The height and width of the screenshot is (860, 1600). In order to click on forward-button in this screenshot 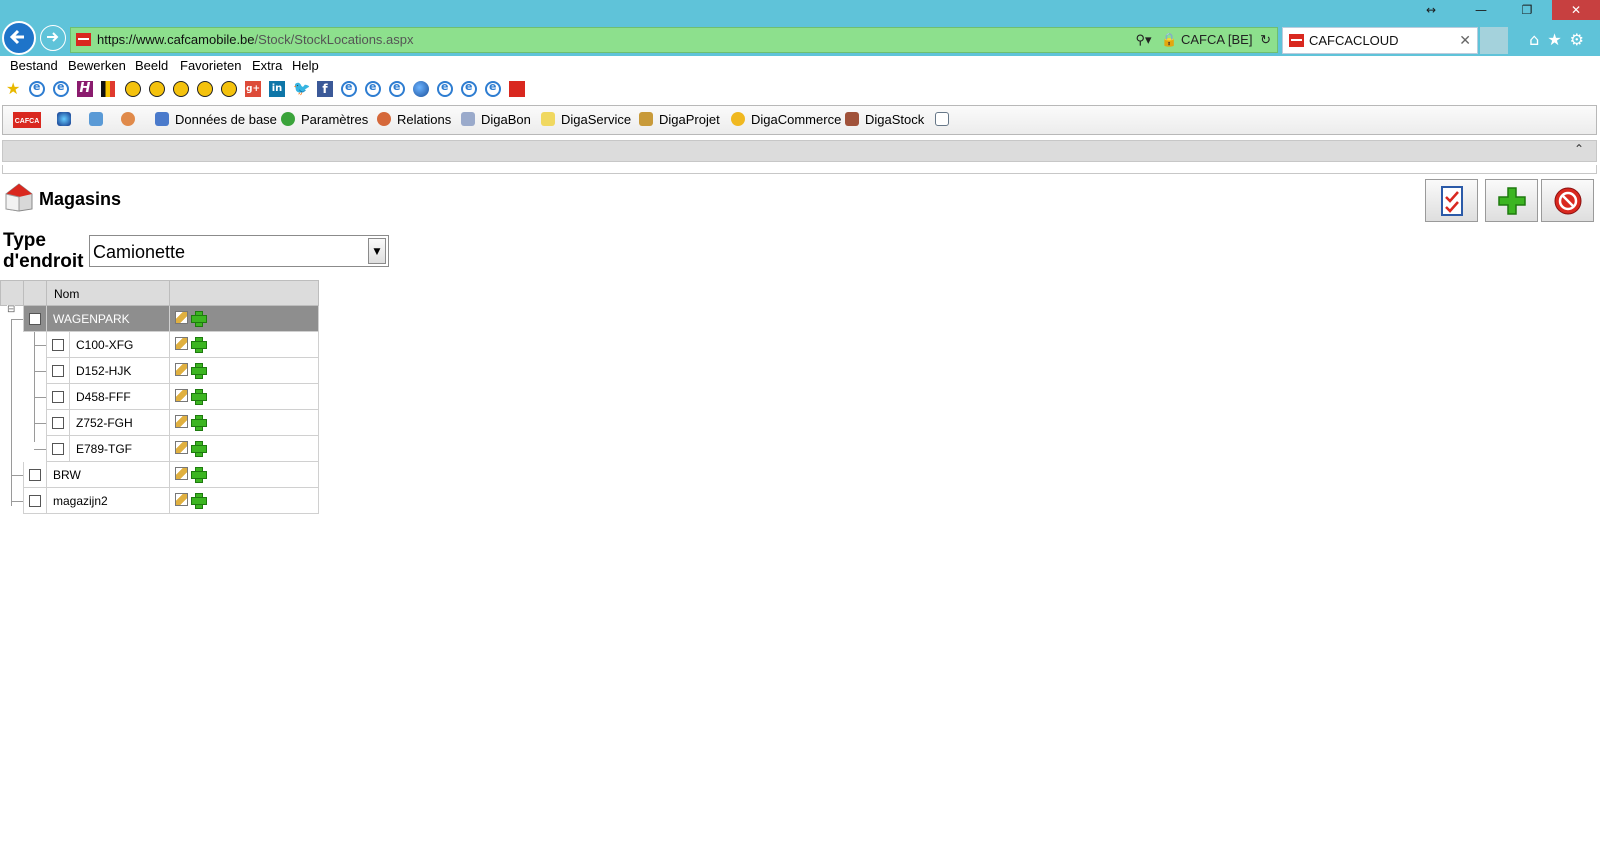, I will do `click(53, 38)`.